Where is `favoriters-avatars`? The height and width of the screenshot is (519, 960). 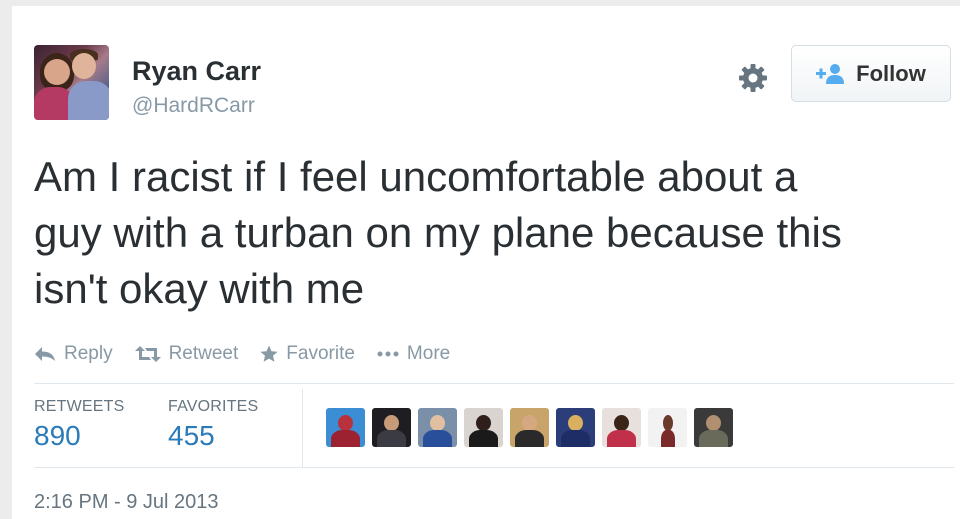 favoriters-avatars is located at coordinates (529, 427).